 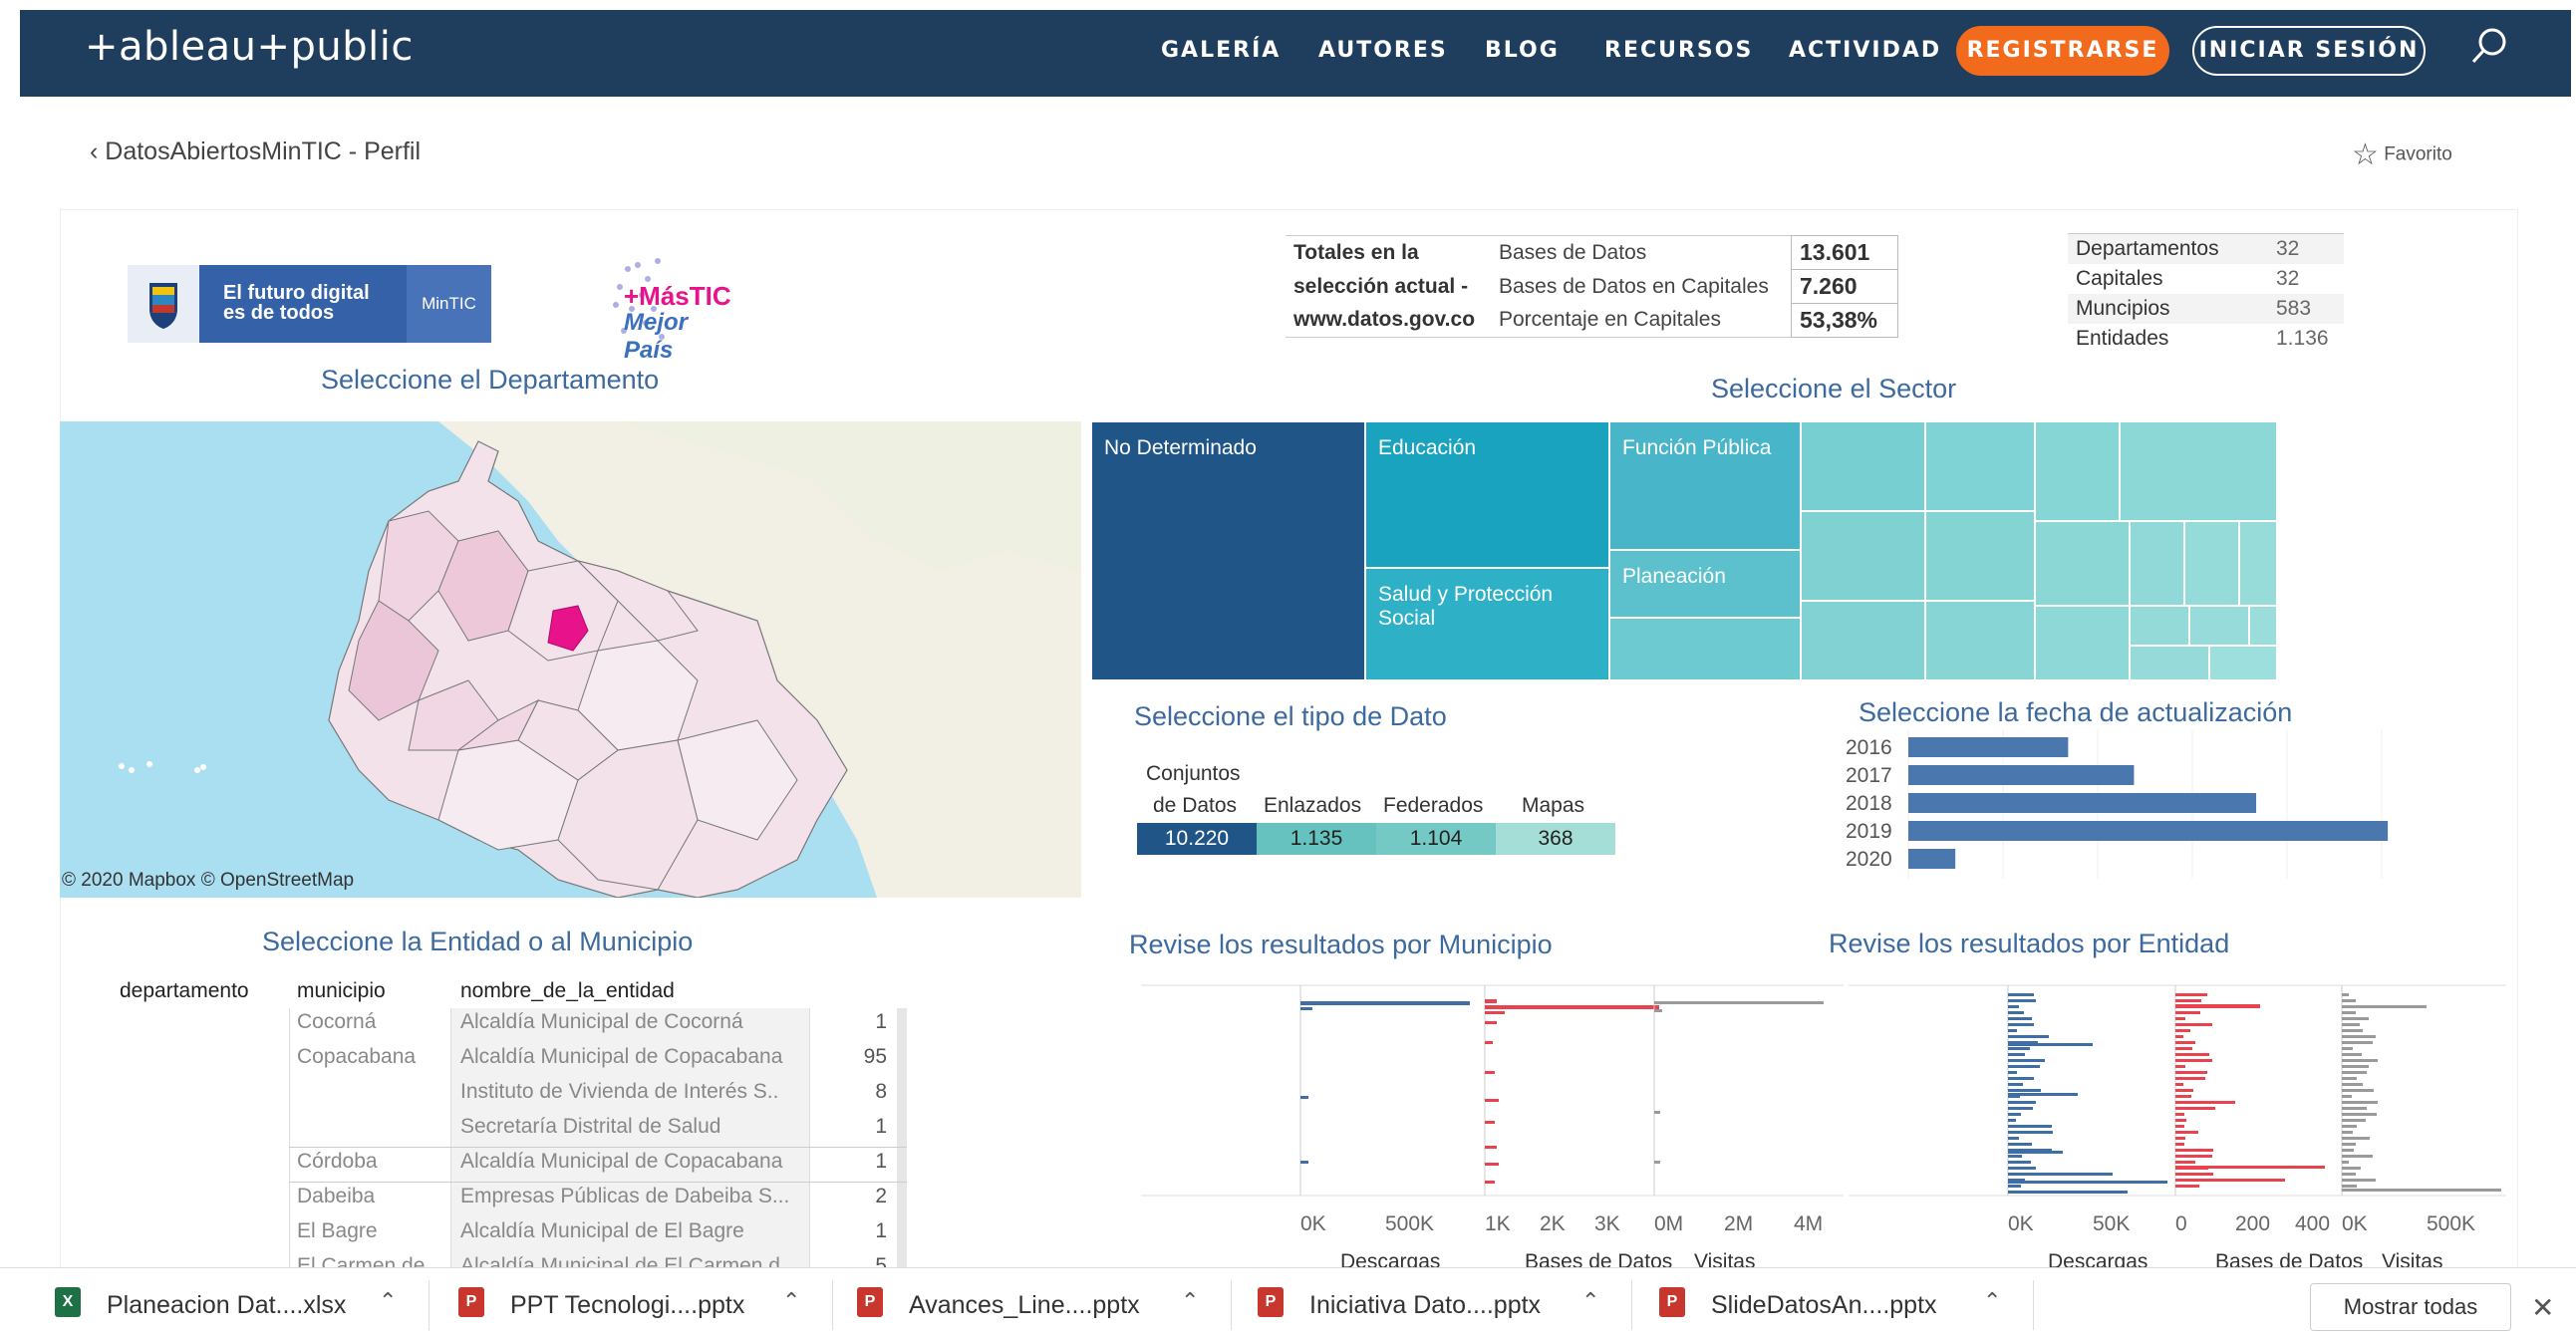 I want to click on tipo-value-mapas: 368, so click(x=1555, y=839).